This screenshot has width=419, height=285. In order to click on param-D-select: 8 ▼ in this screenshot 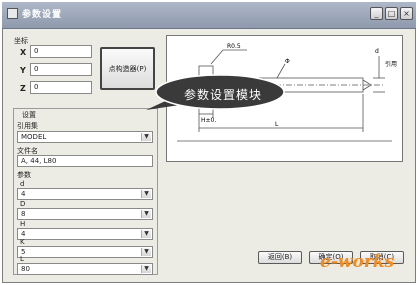, I will do `click(85, 214)`.